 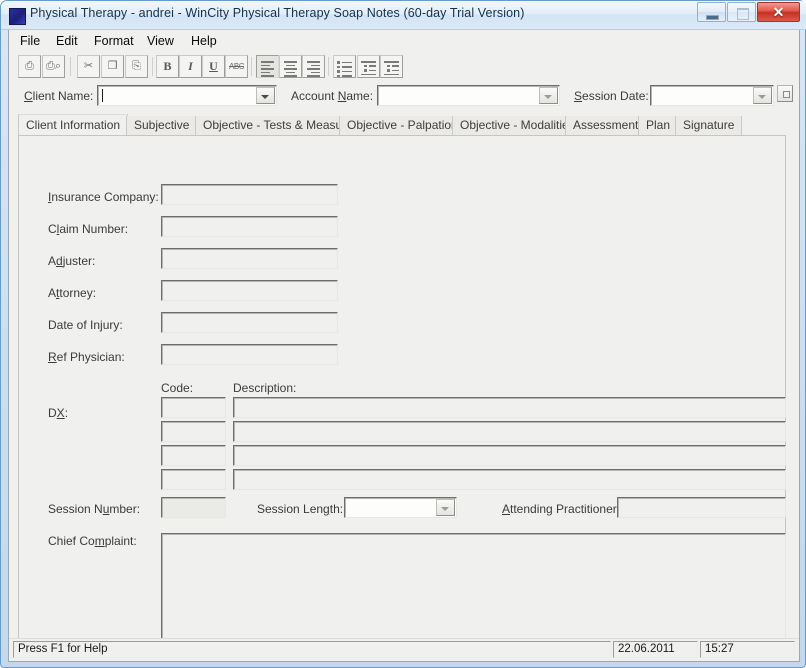 I want to click on tab-objective-modalities: Objective - Modalities, so click(x=517, y=125).